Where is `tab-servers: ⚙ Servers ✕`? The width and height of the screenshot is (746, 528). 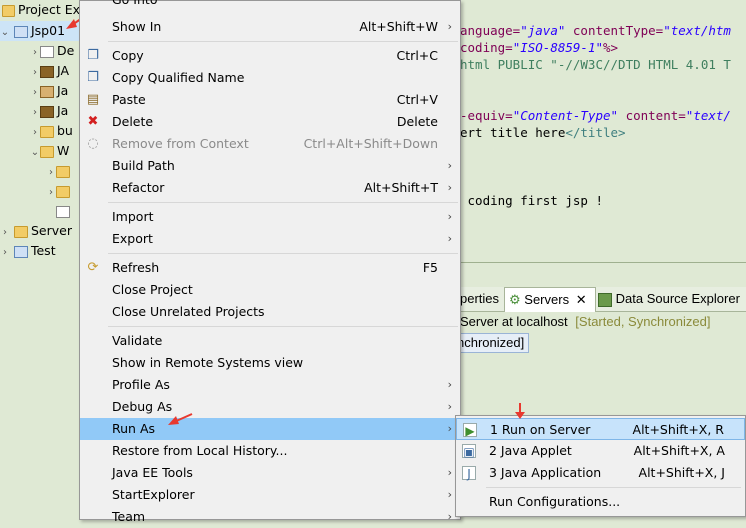
tab-servers: ⚙ Servers ✕ is located at coordinates (550, 299).